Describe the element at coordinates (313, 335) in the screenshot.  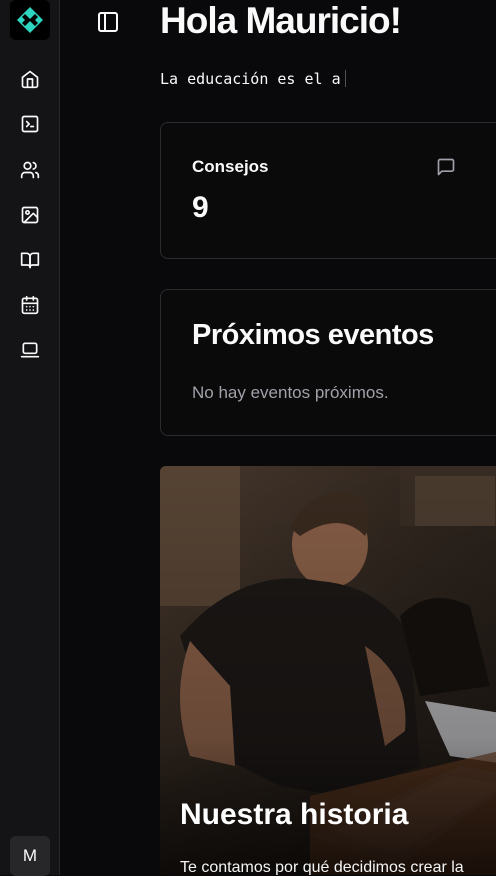
I see `events-title: Próximos eventos` at that location.